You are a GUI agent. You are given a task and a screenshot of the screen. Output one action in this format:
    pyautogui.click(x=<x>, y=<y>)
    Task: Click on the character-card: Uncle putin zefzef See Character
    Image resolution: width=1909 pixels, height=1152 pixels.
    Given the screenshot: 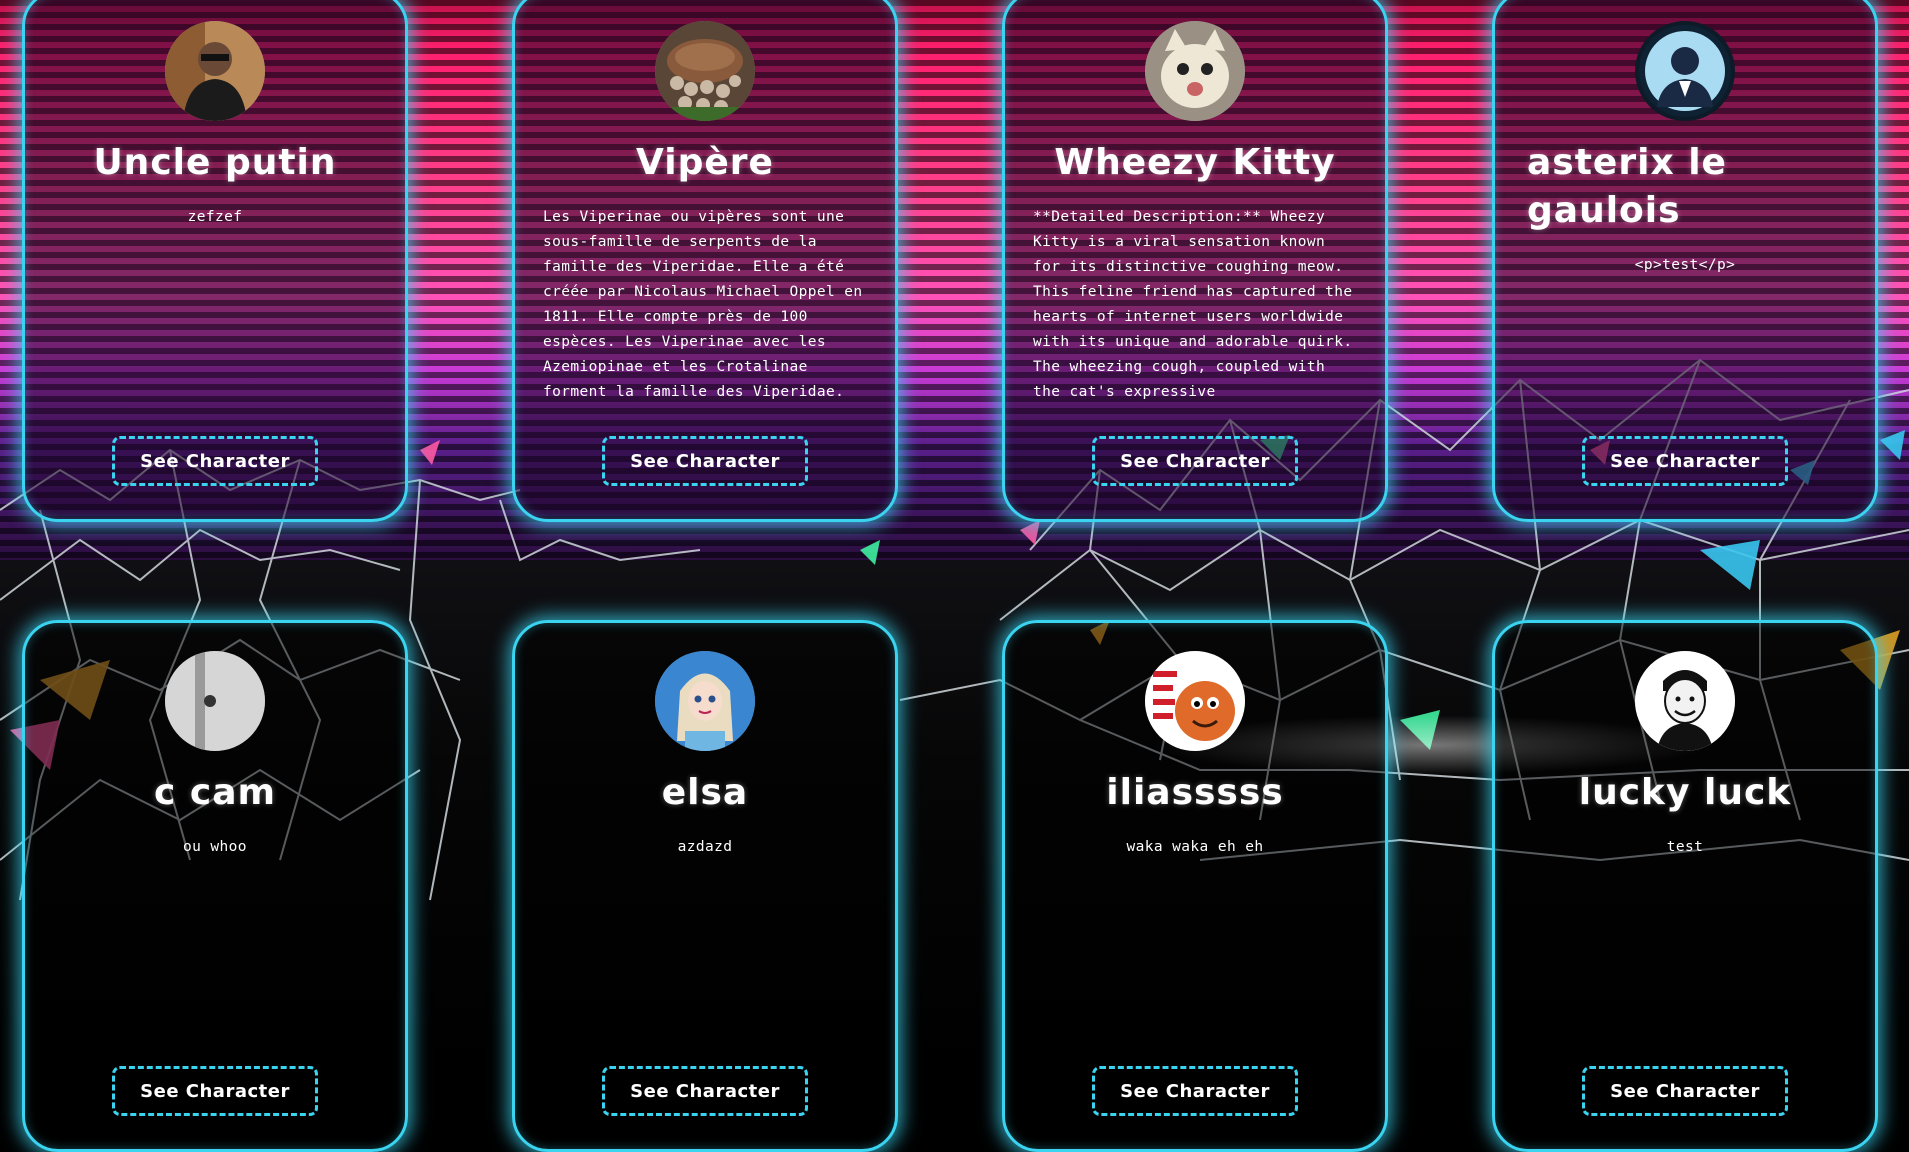 What is the action you would take?
    pyautogui.click(x=215, y=261)
    